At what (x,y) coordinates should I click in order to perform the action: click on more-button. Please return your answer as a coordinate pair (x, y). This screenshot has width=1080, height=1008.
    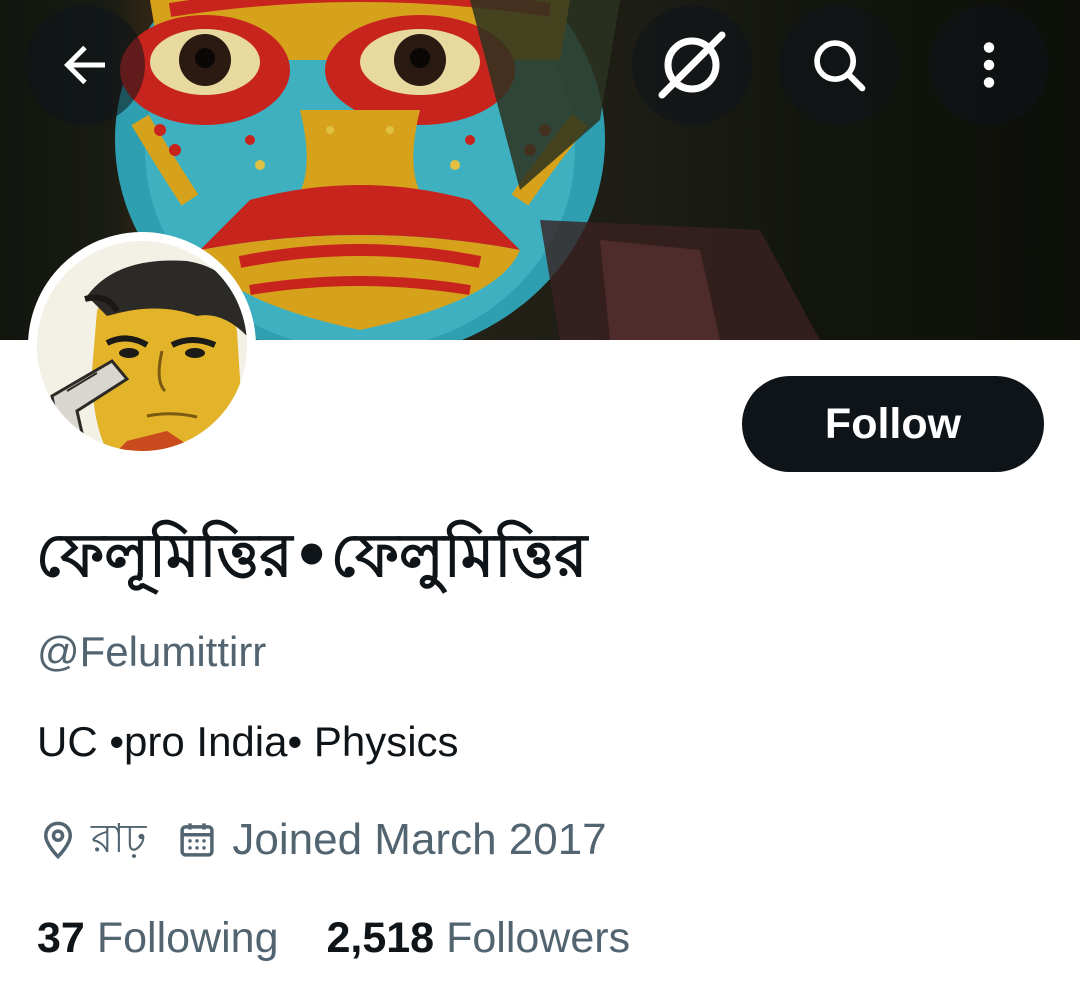
    Looking at the image, I should click on (989, 65).